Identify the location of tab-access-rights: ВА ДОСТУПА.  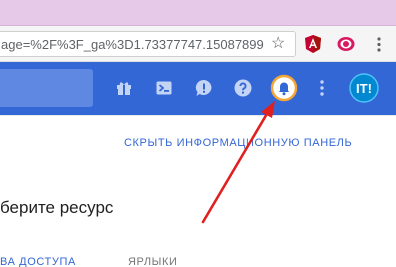
(38, 261).